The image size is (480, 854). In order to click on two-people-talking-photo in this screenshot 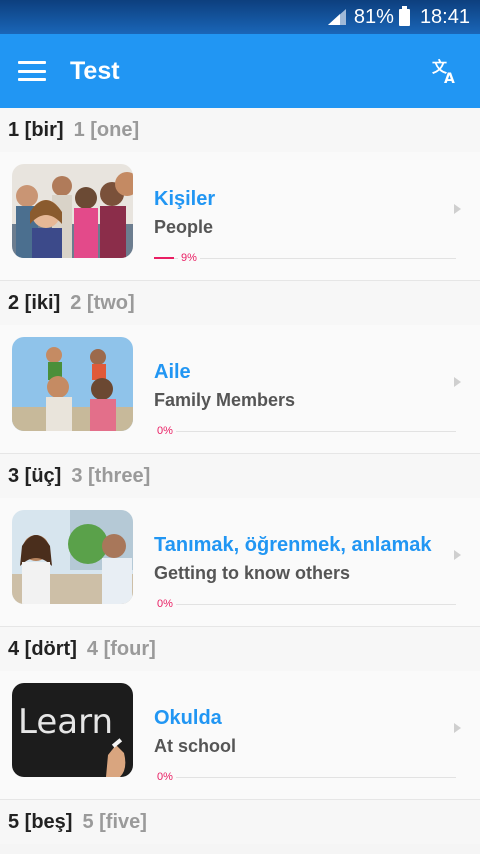, I will do `click(72, 557)`.